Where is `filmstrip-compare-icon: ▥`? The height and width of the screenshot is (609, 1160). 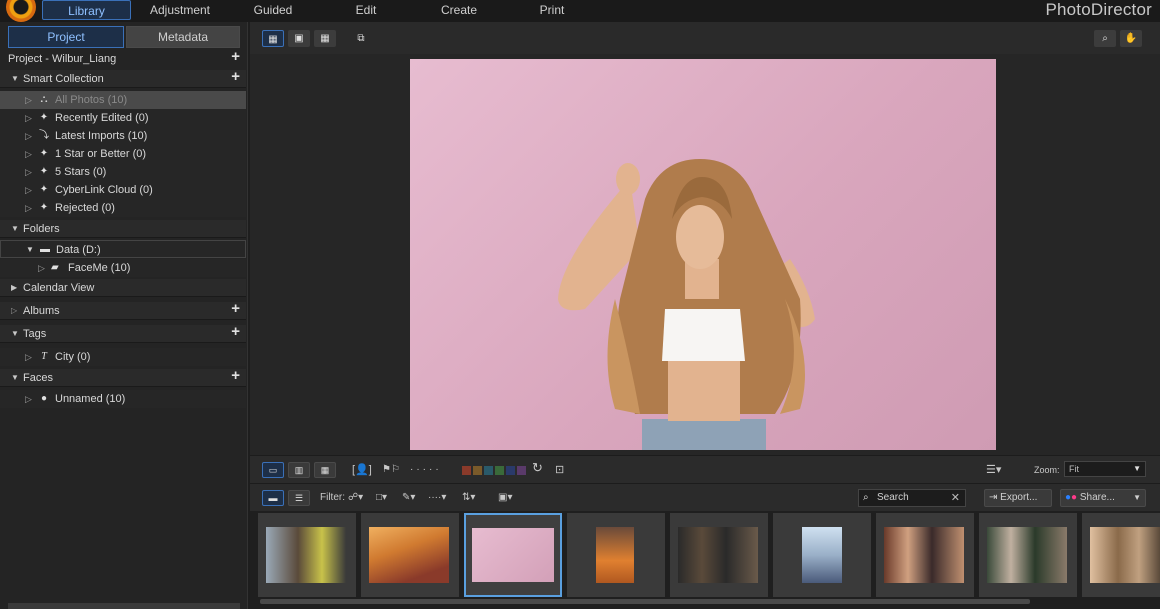
filmstrip-compare-icon: ▥ is located at coordinates (299, 470).